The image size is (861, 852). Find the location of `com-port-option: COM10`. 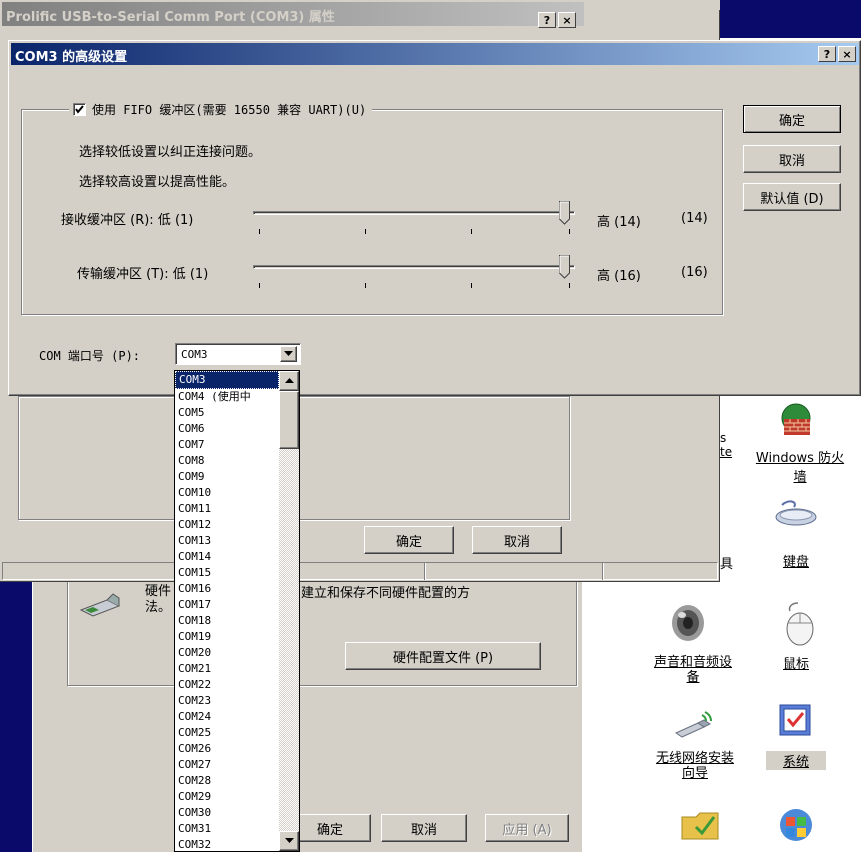

com-port-option: COM10 is located at coordinates (227, 493).